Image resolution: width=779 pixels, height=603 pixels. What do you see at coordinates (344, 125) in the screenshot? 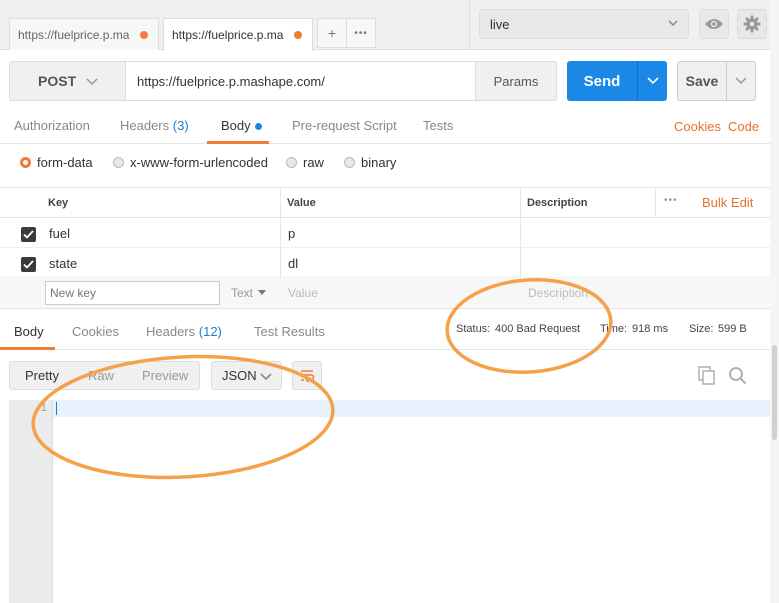
I see `tab-prerequest-script: Pre-request Script` at bounding box center [344, 125].